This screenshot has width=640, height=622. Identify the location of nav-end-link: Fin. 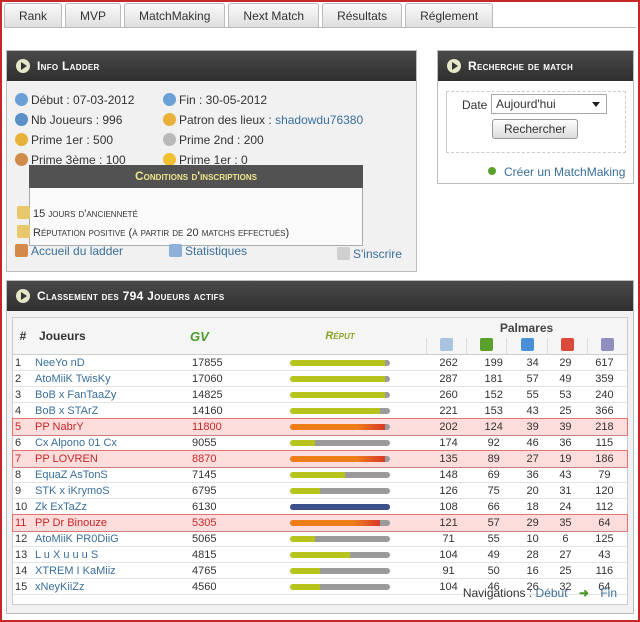
(608, 593).